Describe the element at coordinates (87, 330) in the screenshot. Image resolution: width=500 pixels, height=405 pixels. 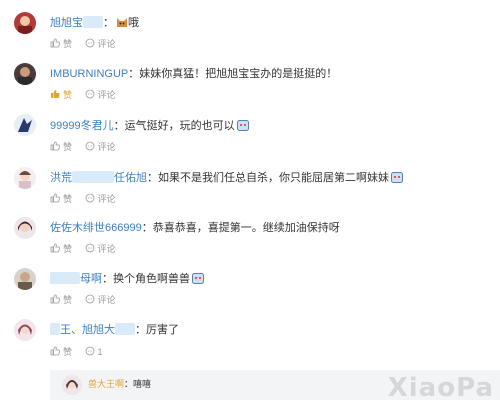
I see `comment-username: 王、旭旭大` at that location.